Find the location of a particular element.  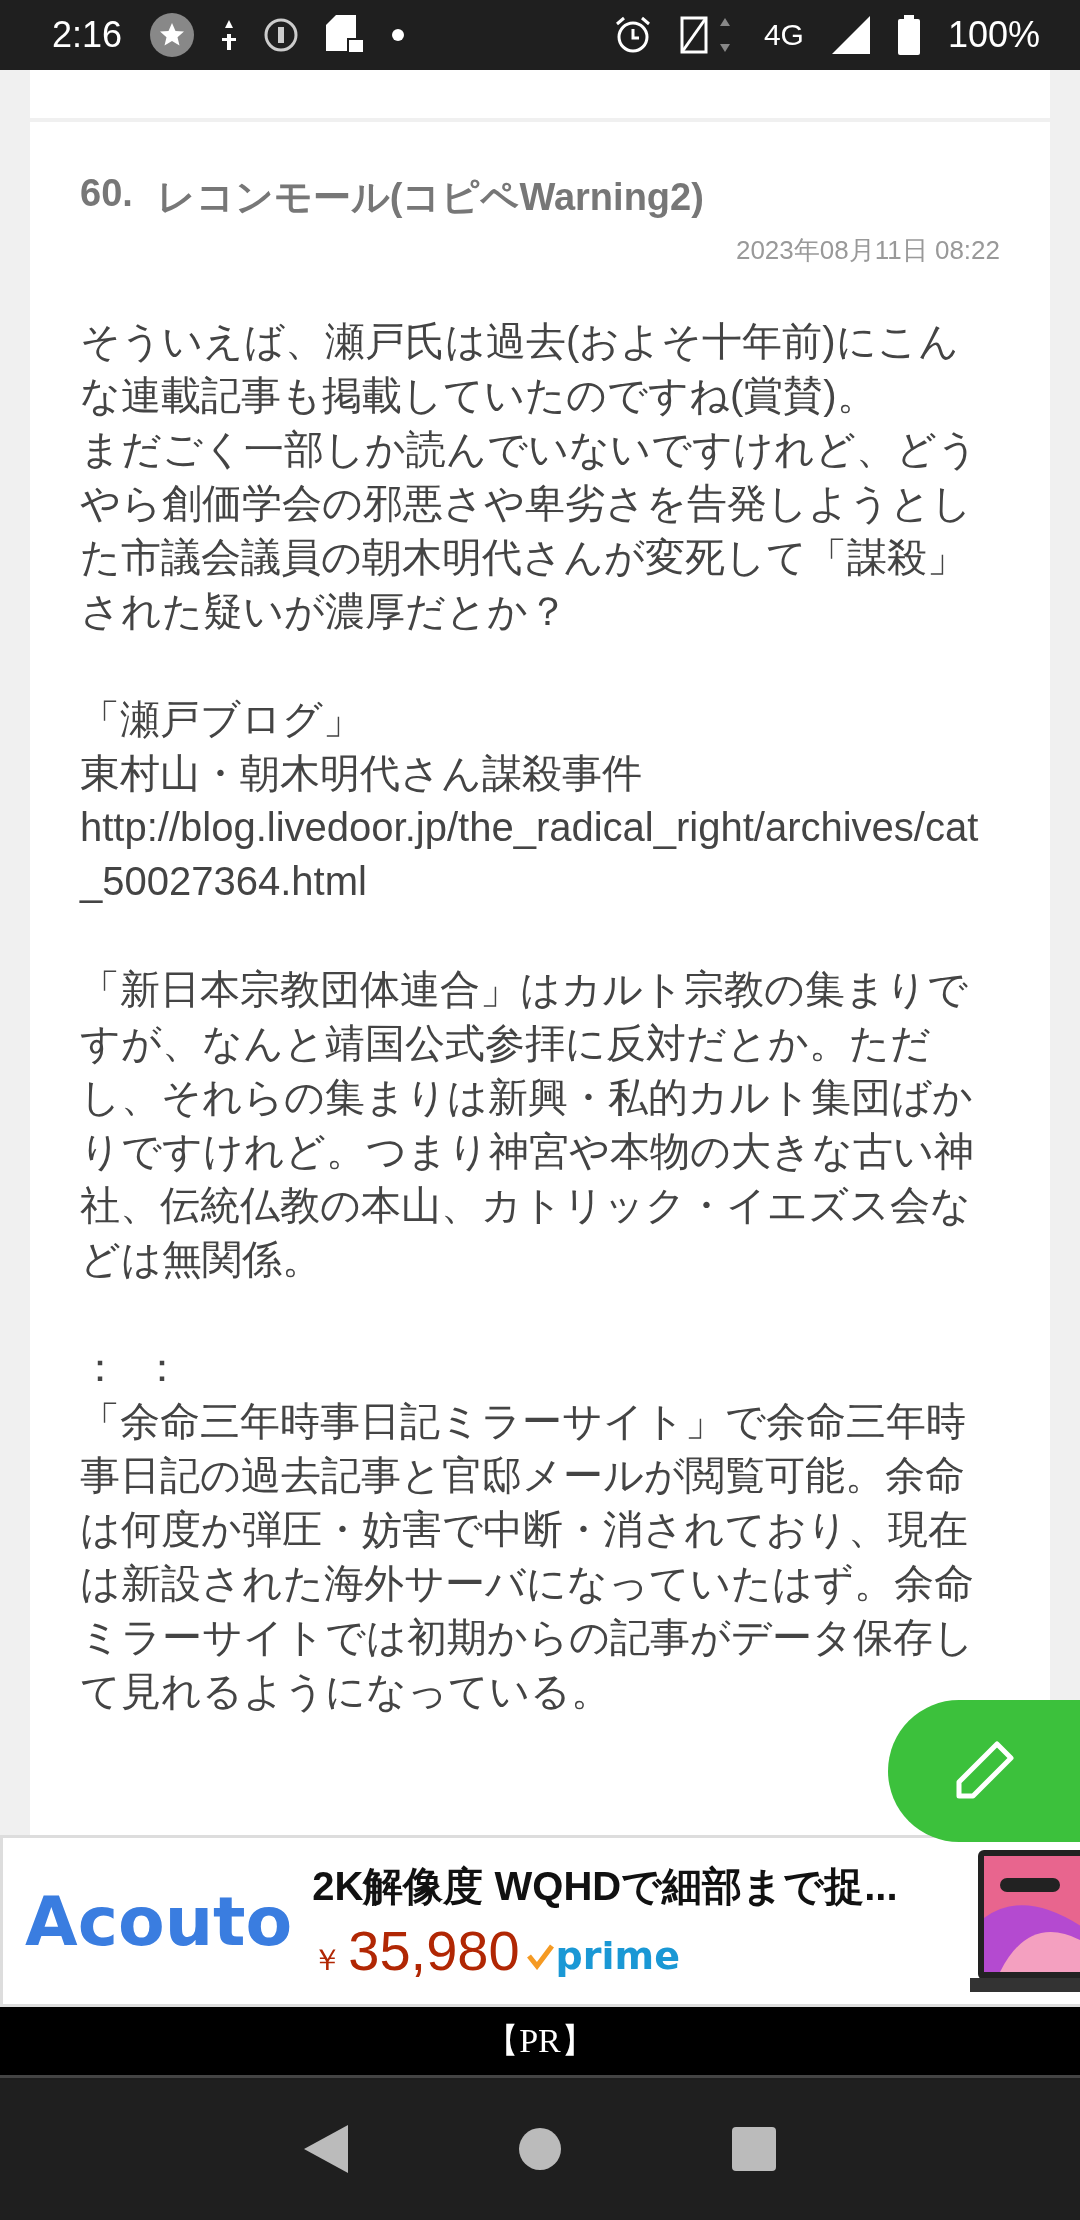

comment-text: http://blog.livedoor.jp/the_radical_right/archives/cat_50027364.html is located at coordinates (530, 854).